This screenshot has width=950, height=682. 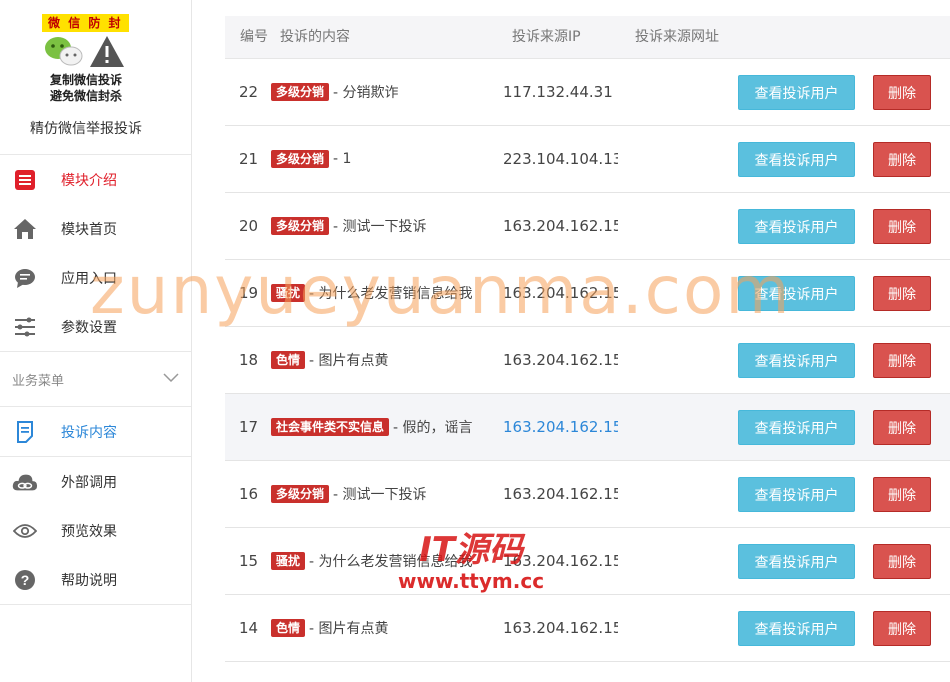 What do you see at coordinates (249, 293) in the screenshot?
I see `row-id: 19` at bounding box center [249, 293].